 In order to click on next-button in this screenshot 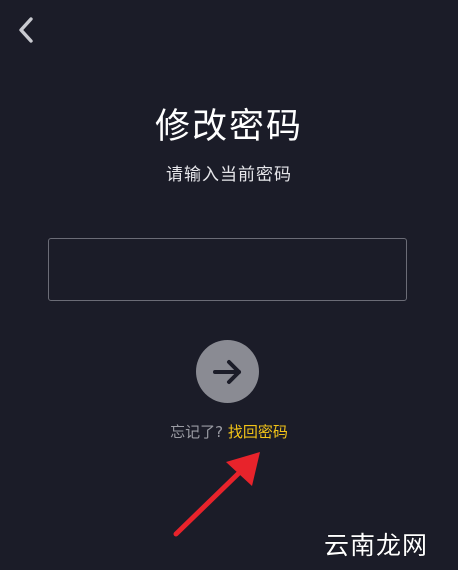, I will do `click(227, 371)`.